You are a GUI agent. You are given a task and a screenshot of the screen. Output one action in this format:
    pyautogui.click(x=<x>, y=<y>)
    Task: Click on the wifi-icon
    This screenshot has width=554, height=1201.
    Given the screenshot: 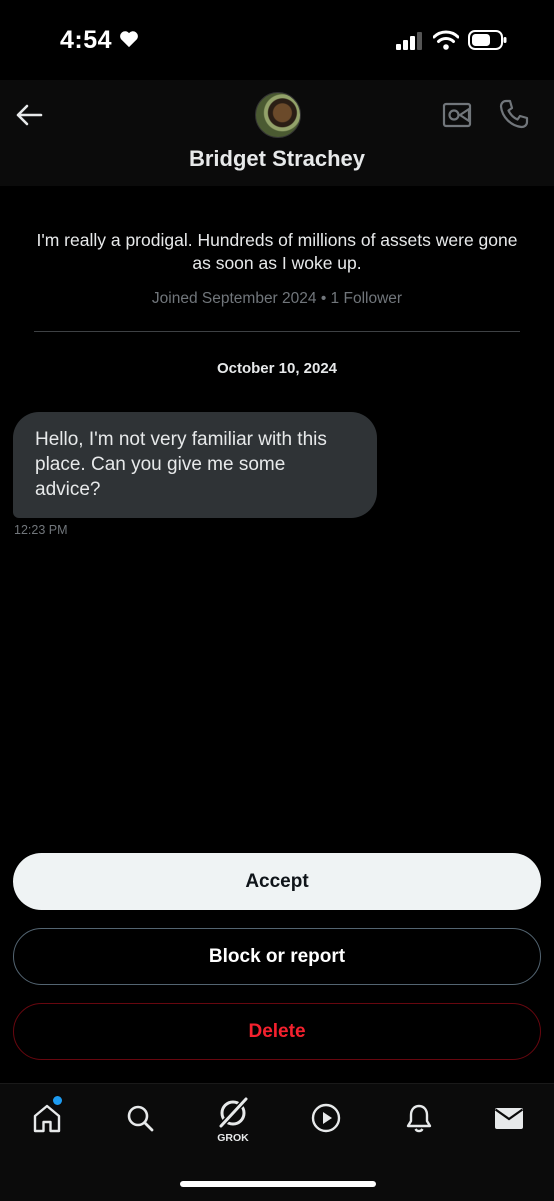 What is the action you would take?
    pyautogui.click(x=446, y=40)
    